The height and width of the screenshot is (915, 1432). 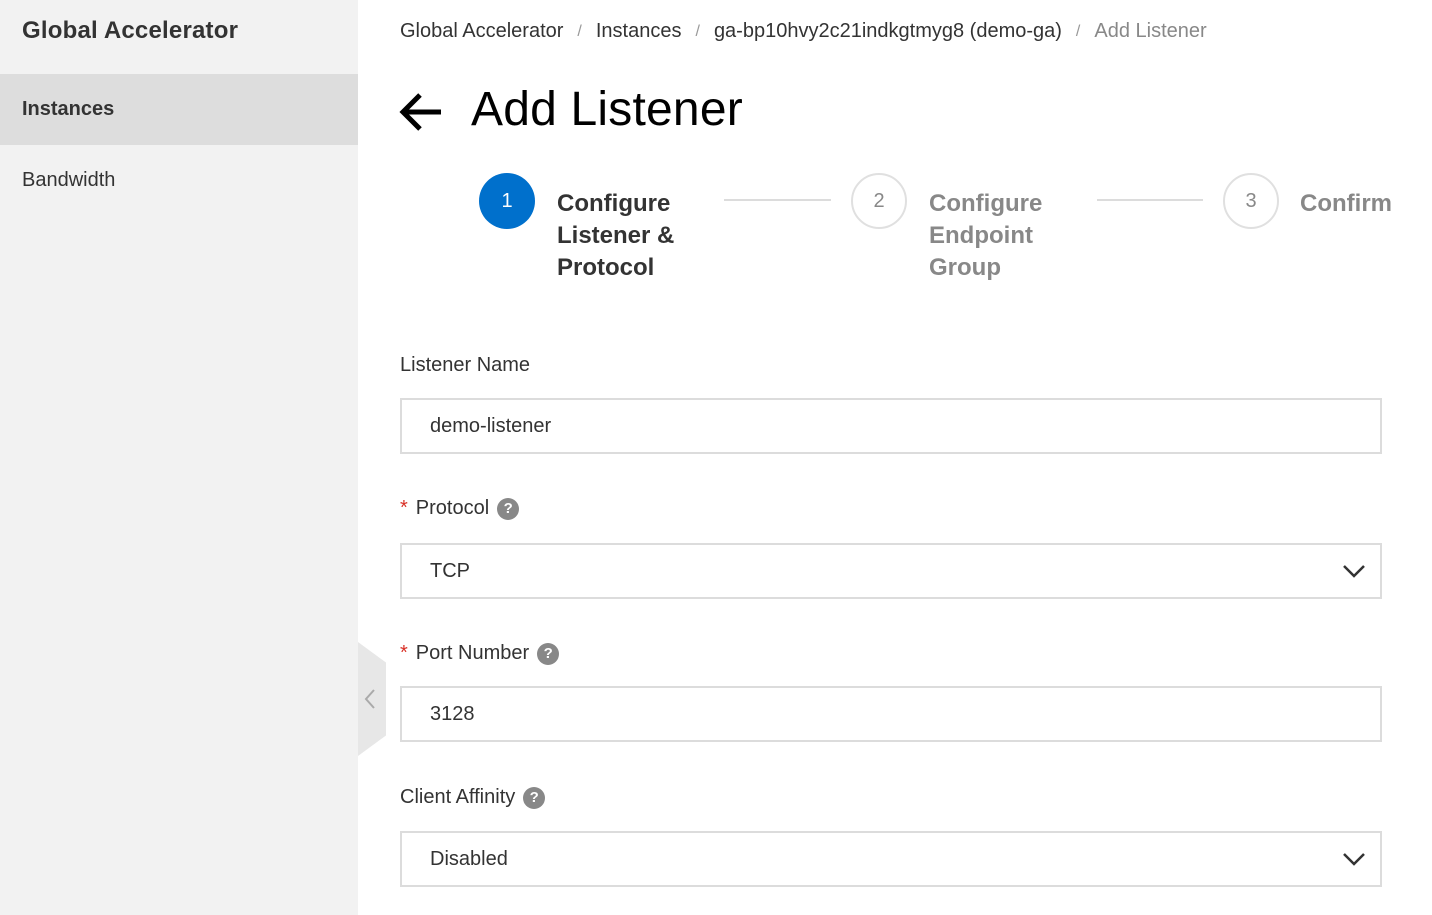 I want to click on chevron-left-icon, so click(x=369, y=699).